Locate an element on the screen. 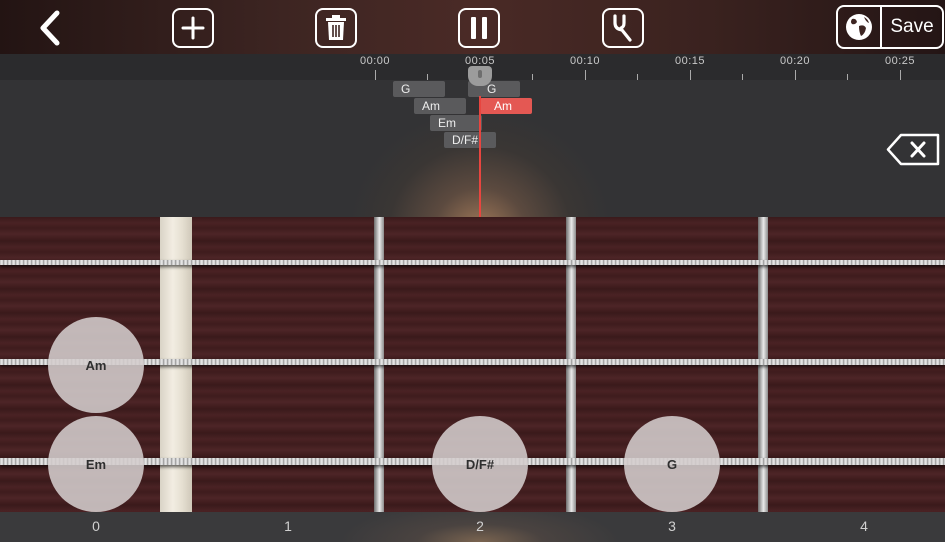 The image size is (945, 542). trash-icon is located at coordinates (336, 27).